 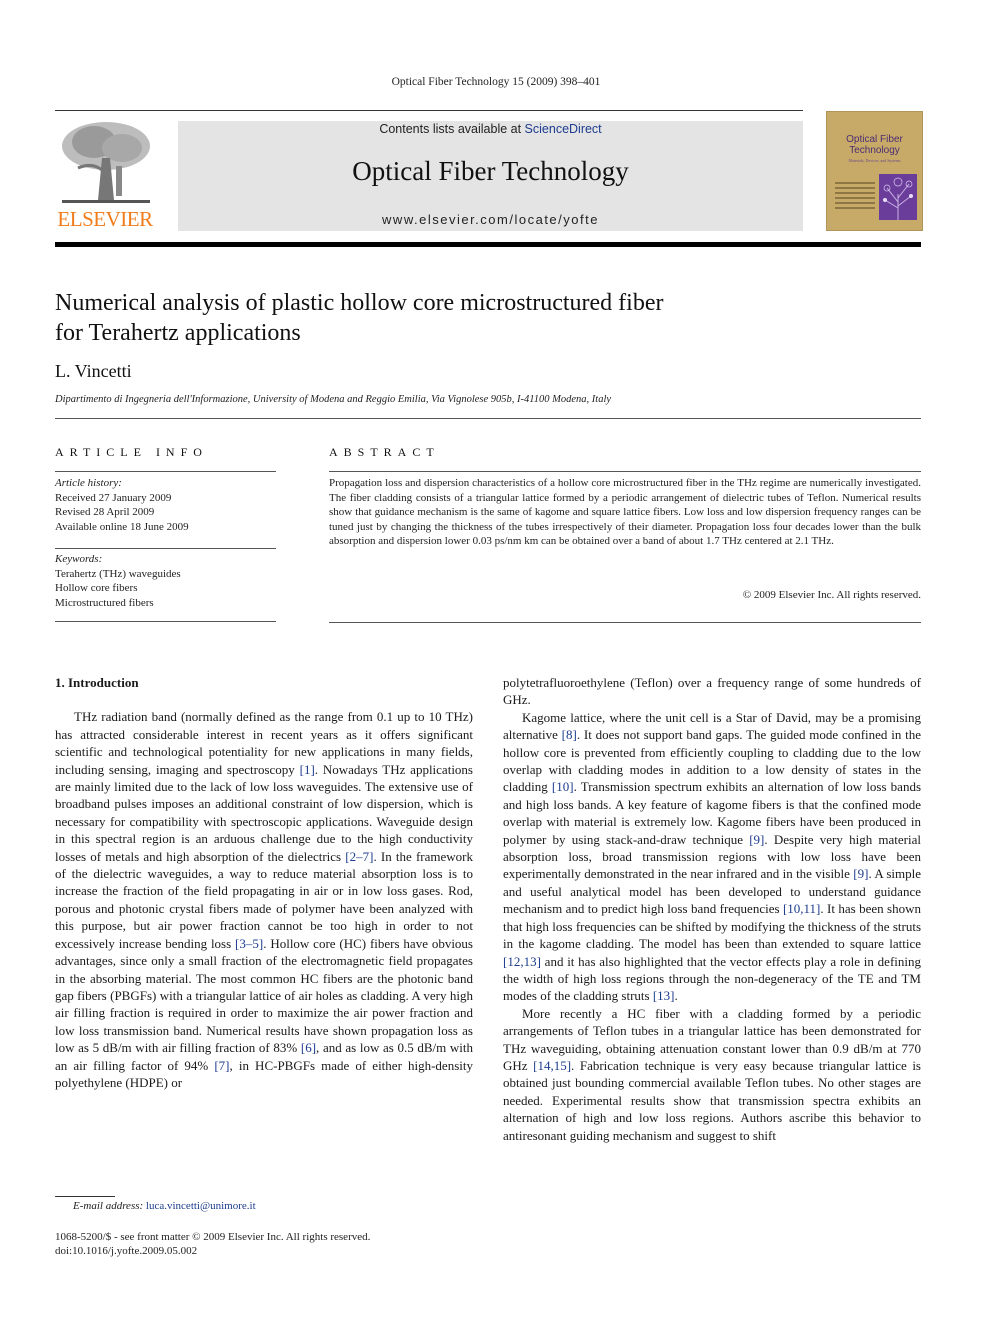 What do you see at coordinates (96, 588) in the screenshot?
I see `keyword-item: Hollow core fibers` at bounding box center [96, 588].